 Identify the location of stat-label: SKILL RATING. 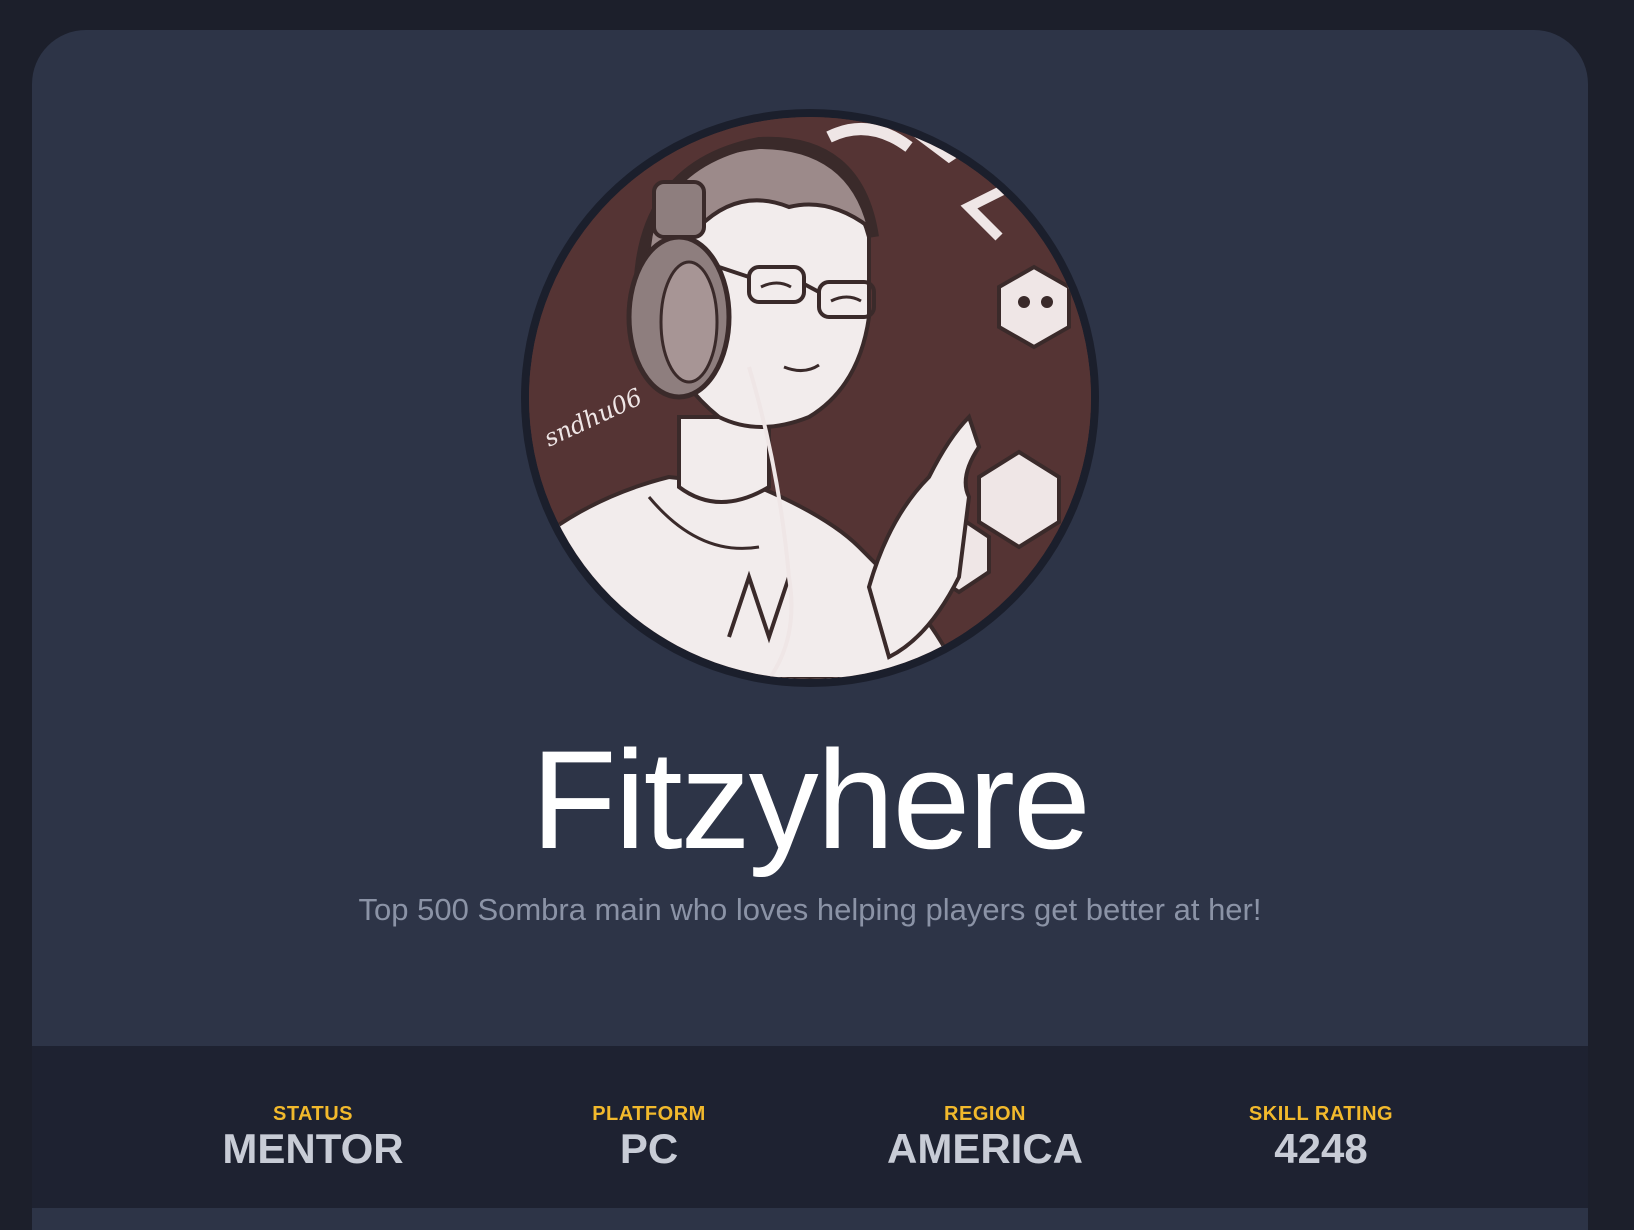
(1321, 1114).